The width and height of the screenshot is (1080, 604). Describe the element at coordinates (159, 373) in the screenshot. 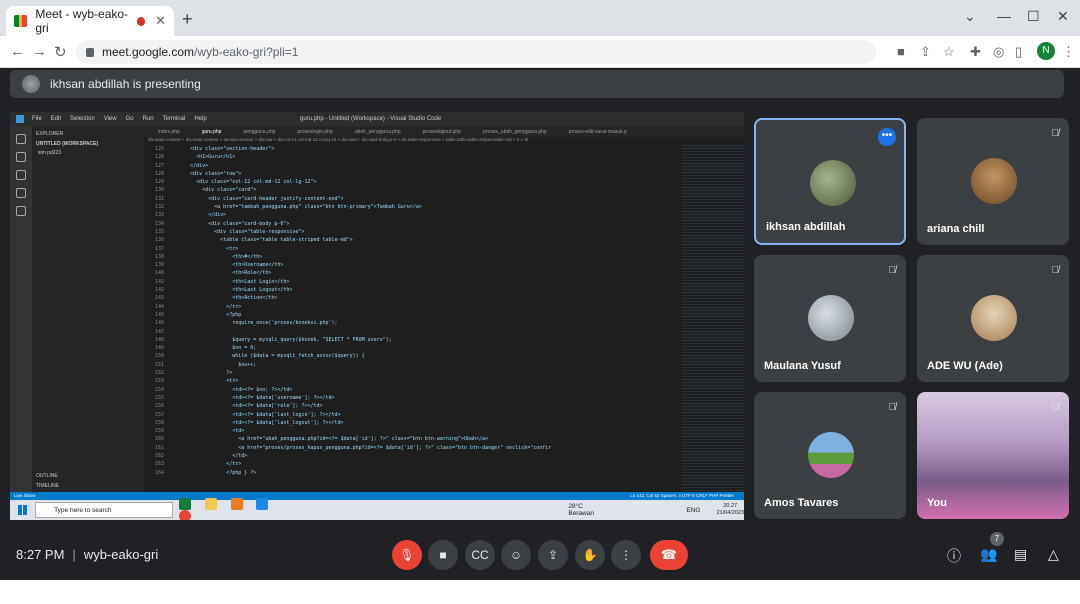

I see `line-number: 152` at that location.